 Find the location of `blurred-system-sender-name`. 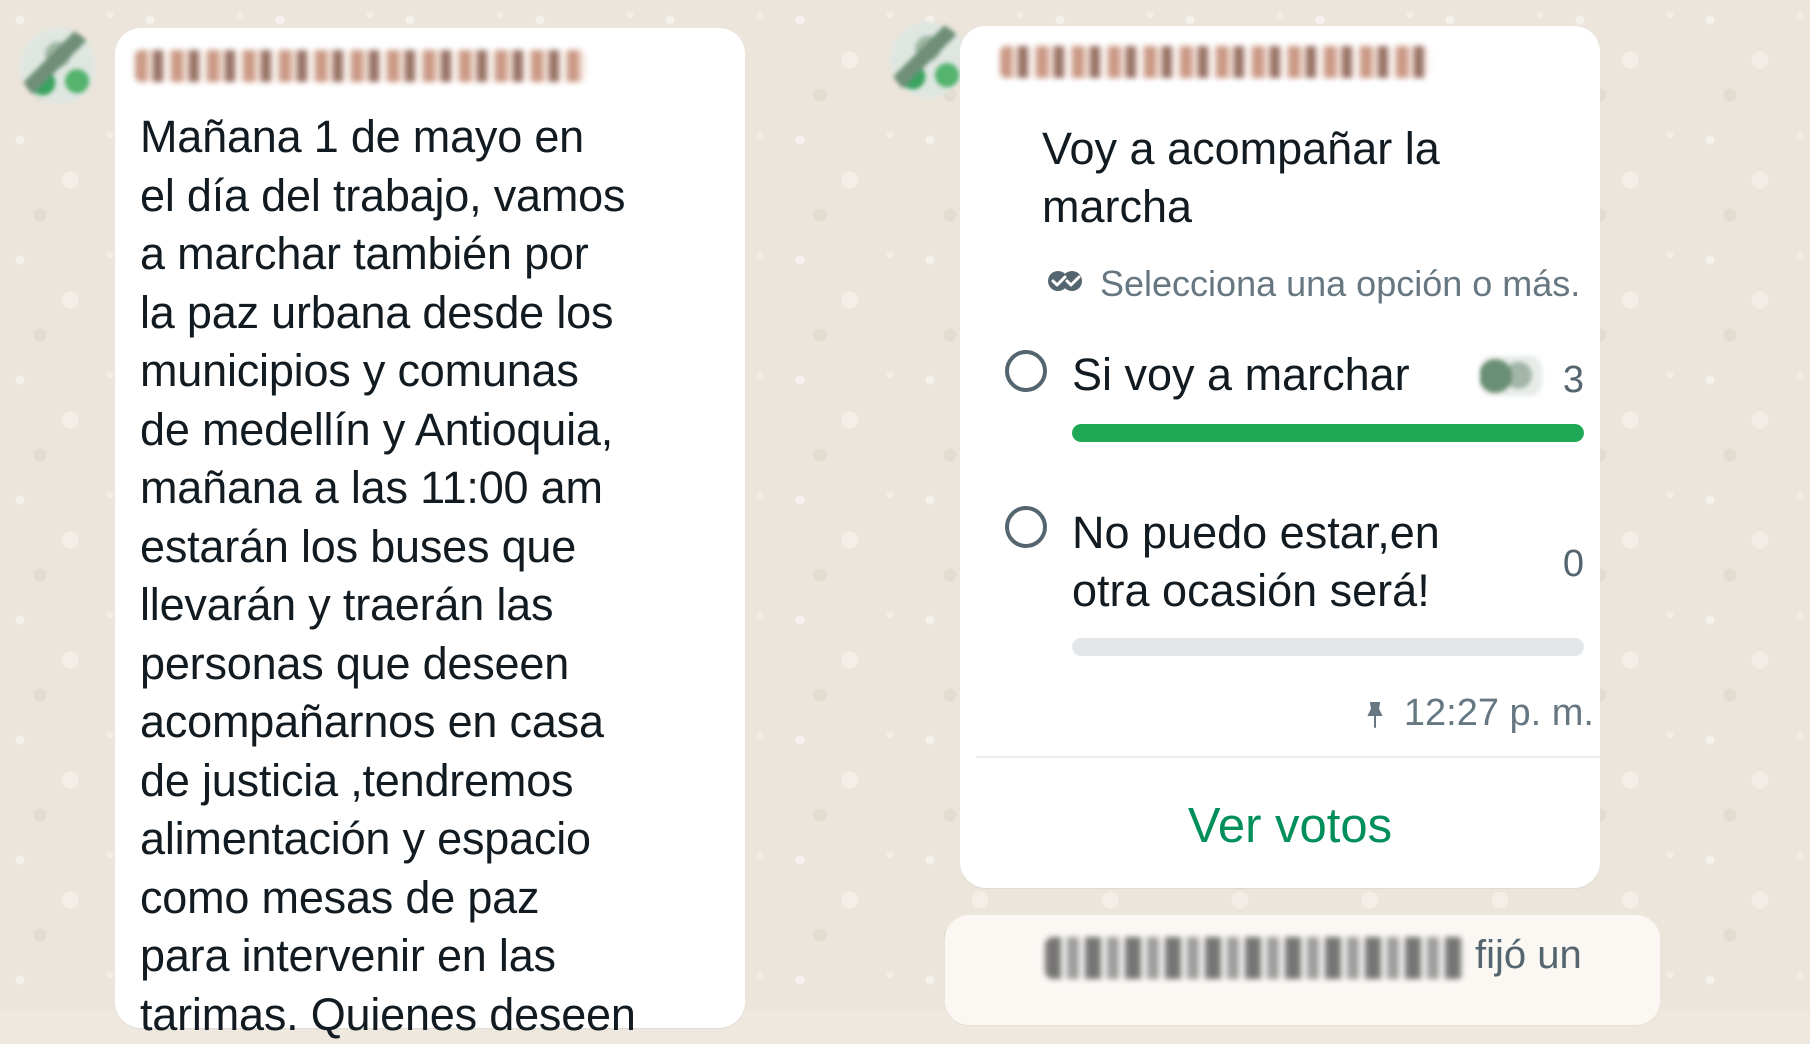

blurred-system-sender-name is located at coordinates (1255, 958).